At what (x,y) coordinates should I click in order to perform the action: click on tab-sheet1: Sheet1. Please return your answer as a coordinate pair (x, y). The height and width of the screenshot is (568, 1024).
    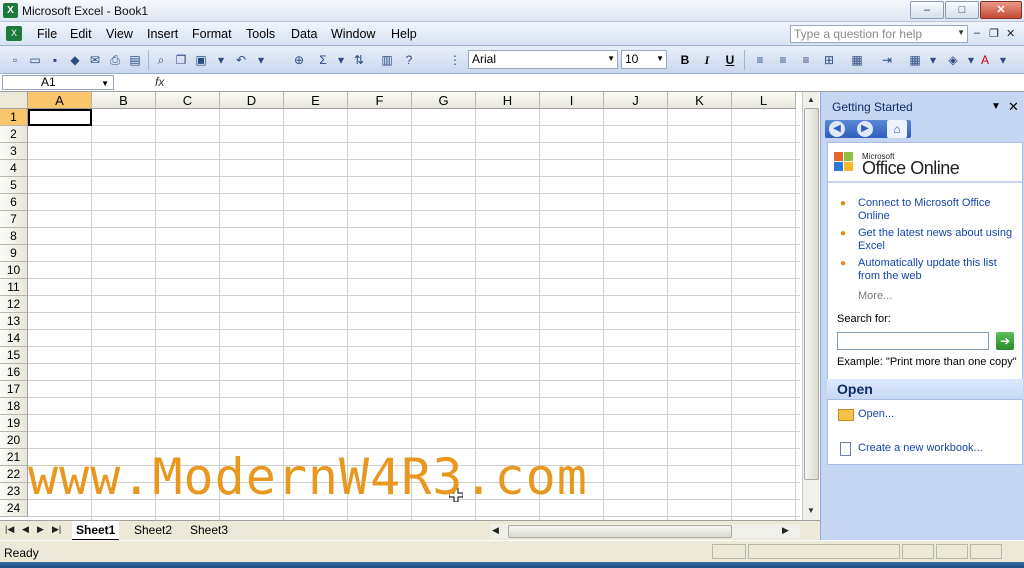
    Looking at the image, I should click on (96, 531).